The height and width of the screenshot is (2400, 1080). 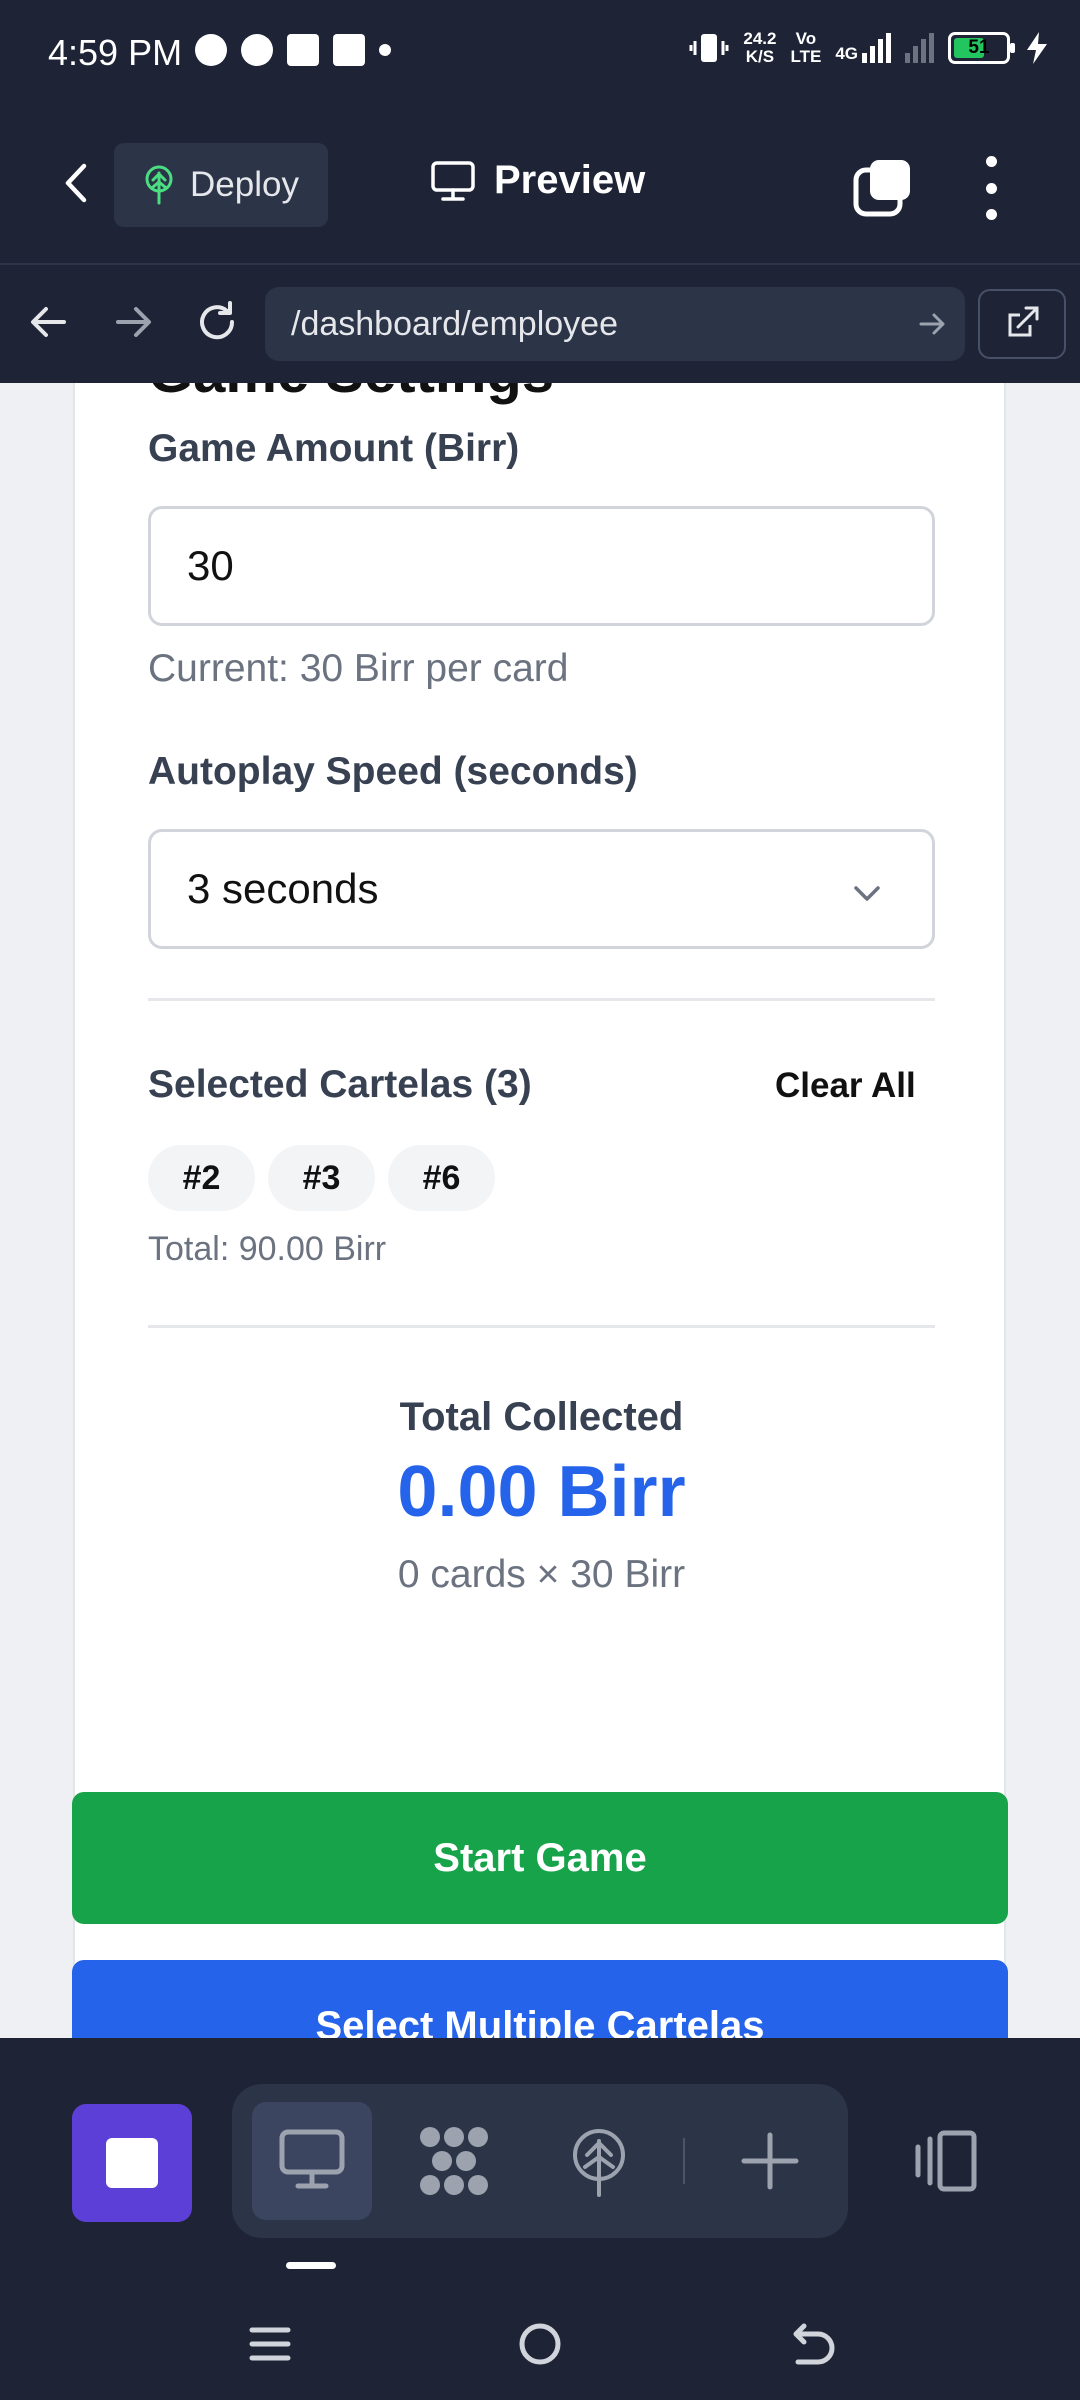 What do you see at coordinates (270, 2344) in the screenshot?
I see `menu-icon` at bounding box center [270, 2344].